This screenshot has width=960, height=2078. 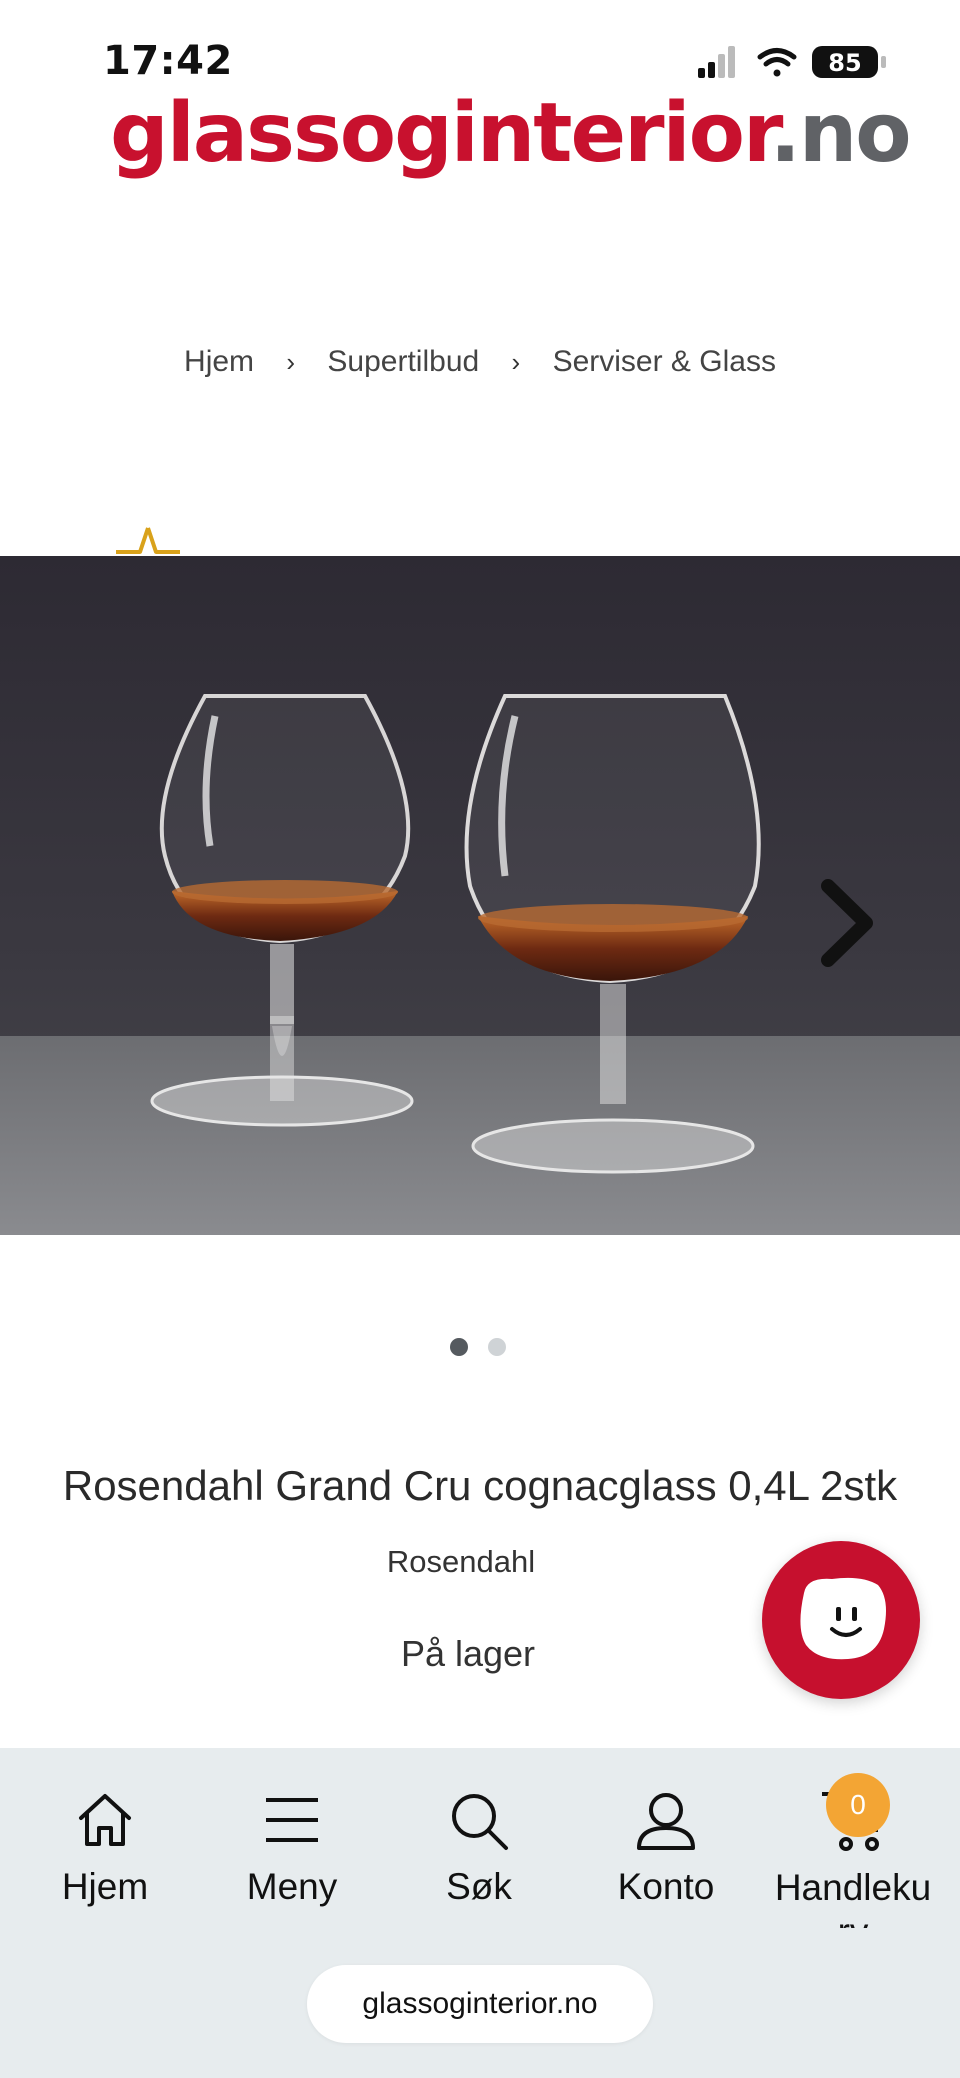 What do you see at coordinates (168, 61) in the screenshot?
I see `status-time: 17:42` at bounding box center [168, 61].